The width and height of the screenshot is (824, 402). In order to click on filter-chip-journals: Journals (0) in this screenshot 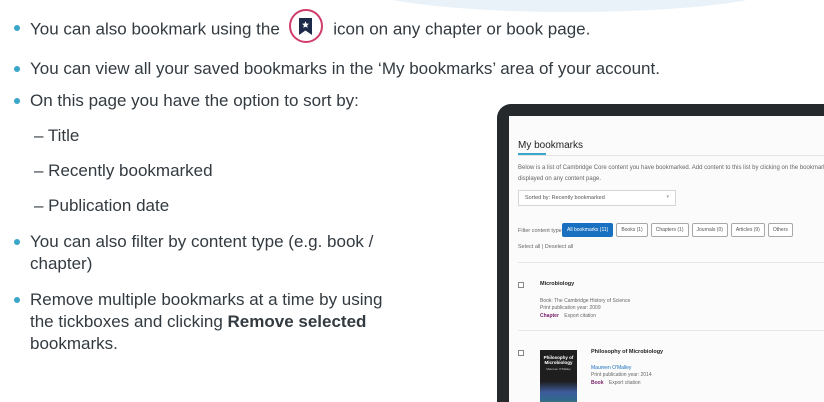, I will do `click(709, 230)`.